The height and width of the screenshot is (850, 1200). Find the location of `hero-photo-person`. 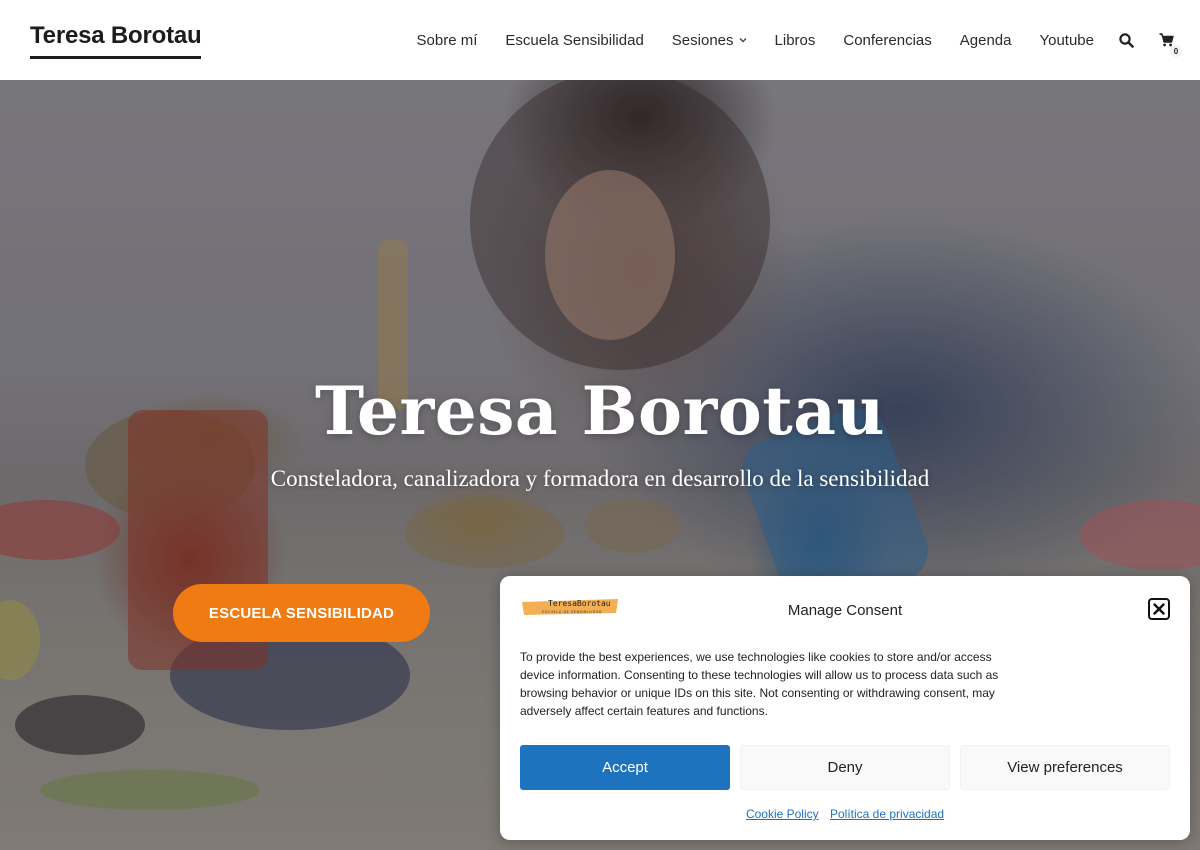

hero-photo-person is located at coordinates (620, 225).